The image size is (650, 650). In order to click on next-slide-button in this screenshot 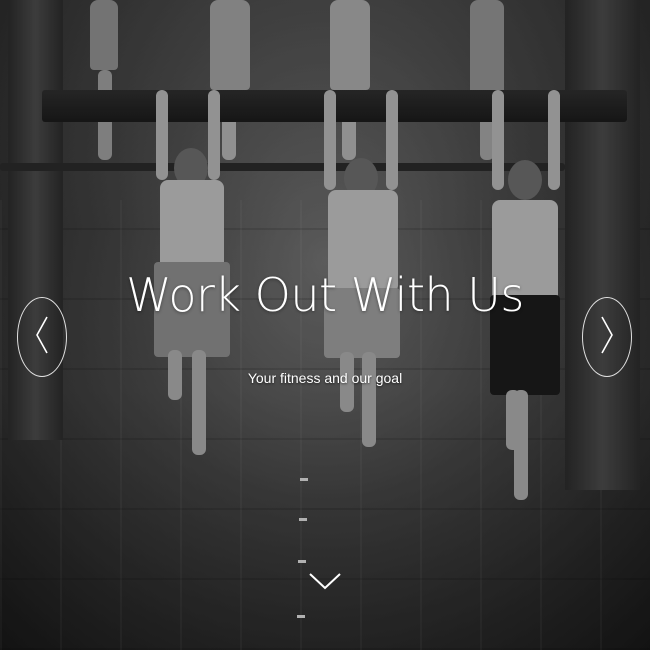, I will do `click(607, 337)`.